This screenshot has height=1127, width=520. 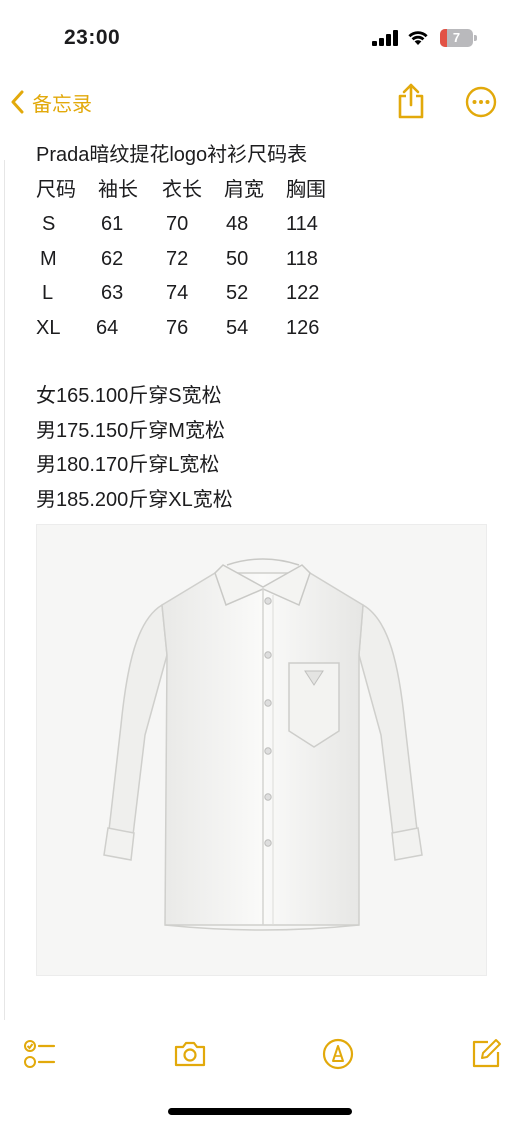 I want to click on cellular-signal-icon, so click(x=385, y=38).